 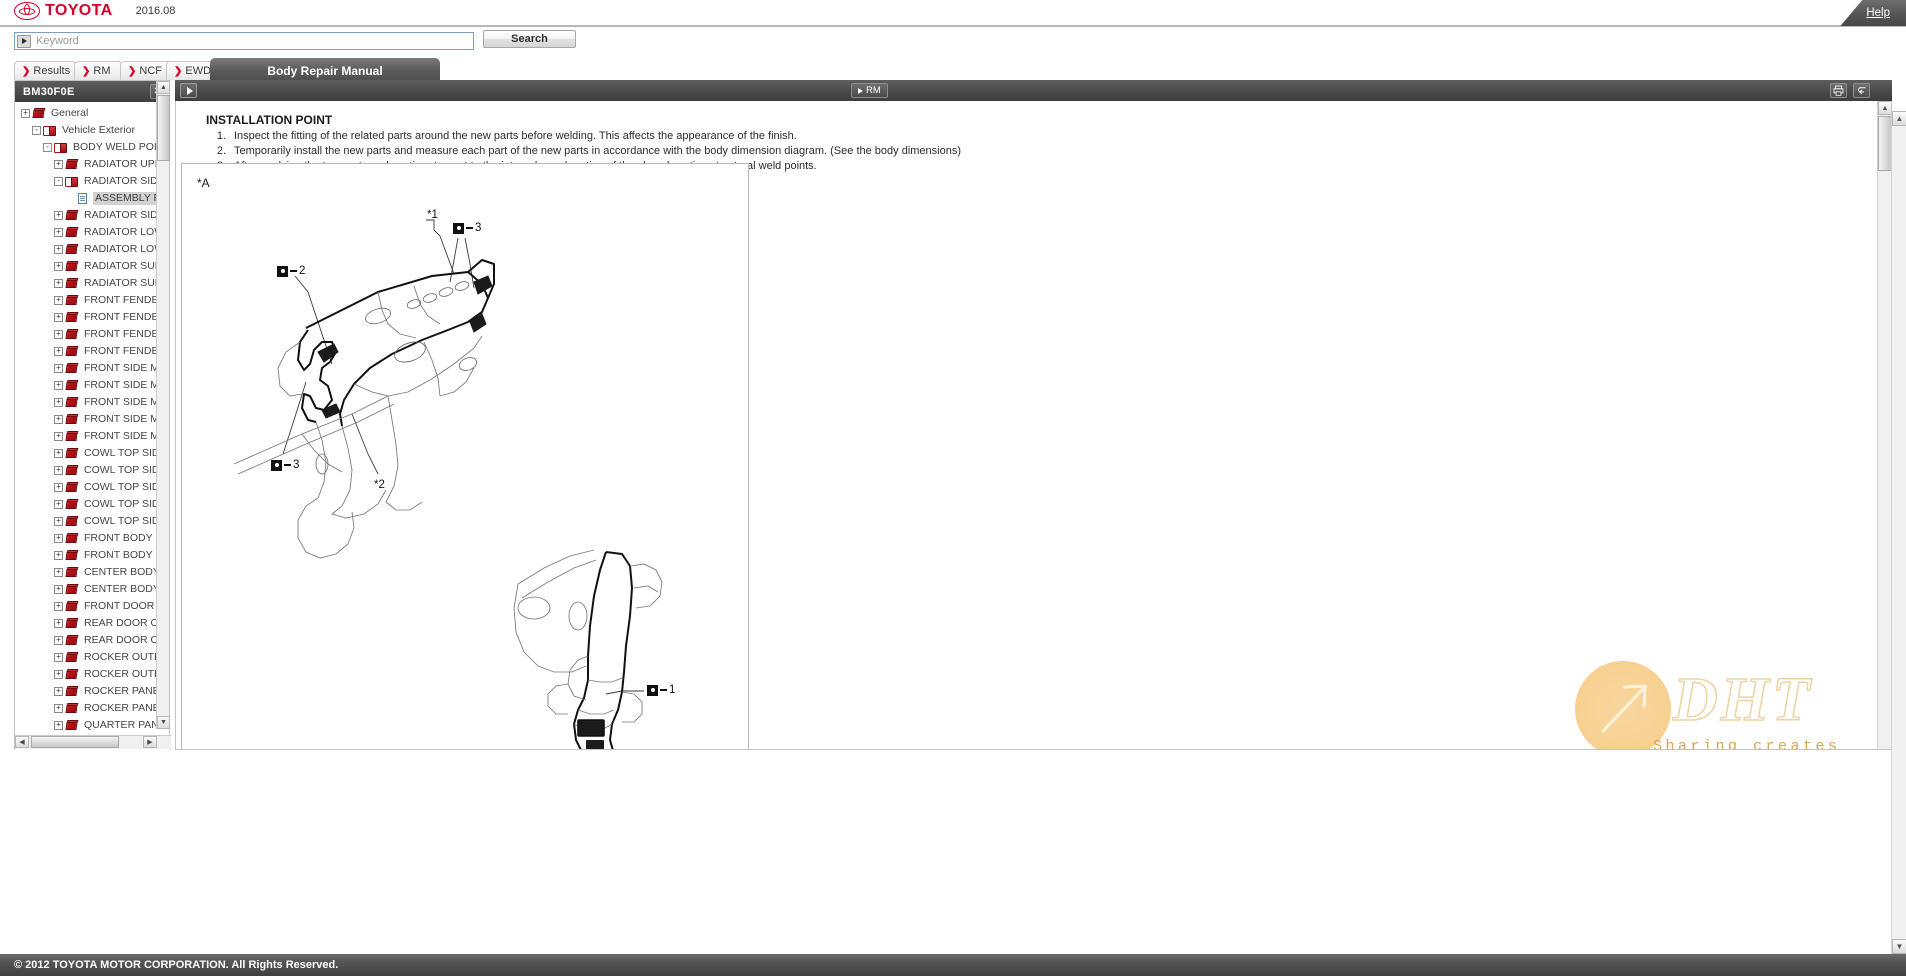 What do you see at coordinates (1899, 946) in the screenshot?
I see `page-scroll-down-icon: ▼` at bounding box center [1899, 946].